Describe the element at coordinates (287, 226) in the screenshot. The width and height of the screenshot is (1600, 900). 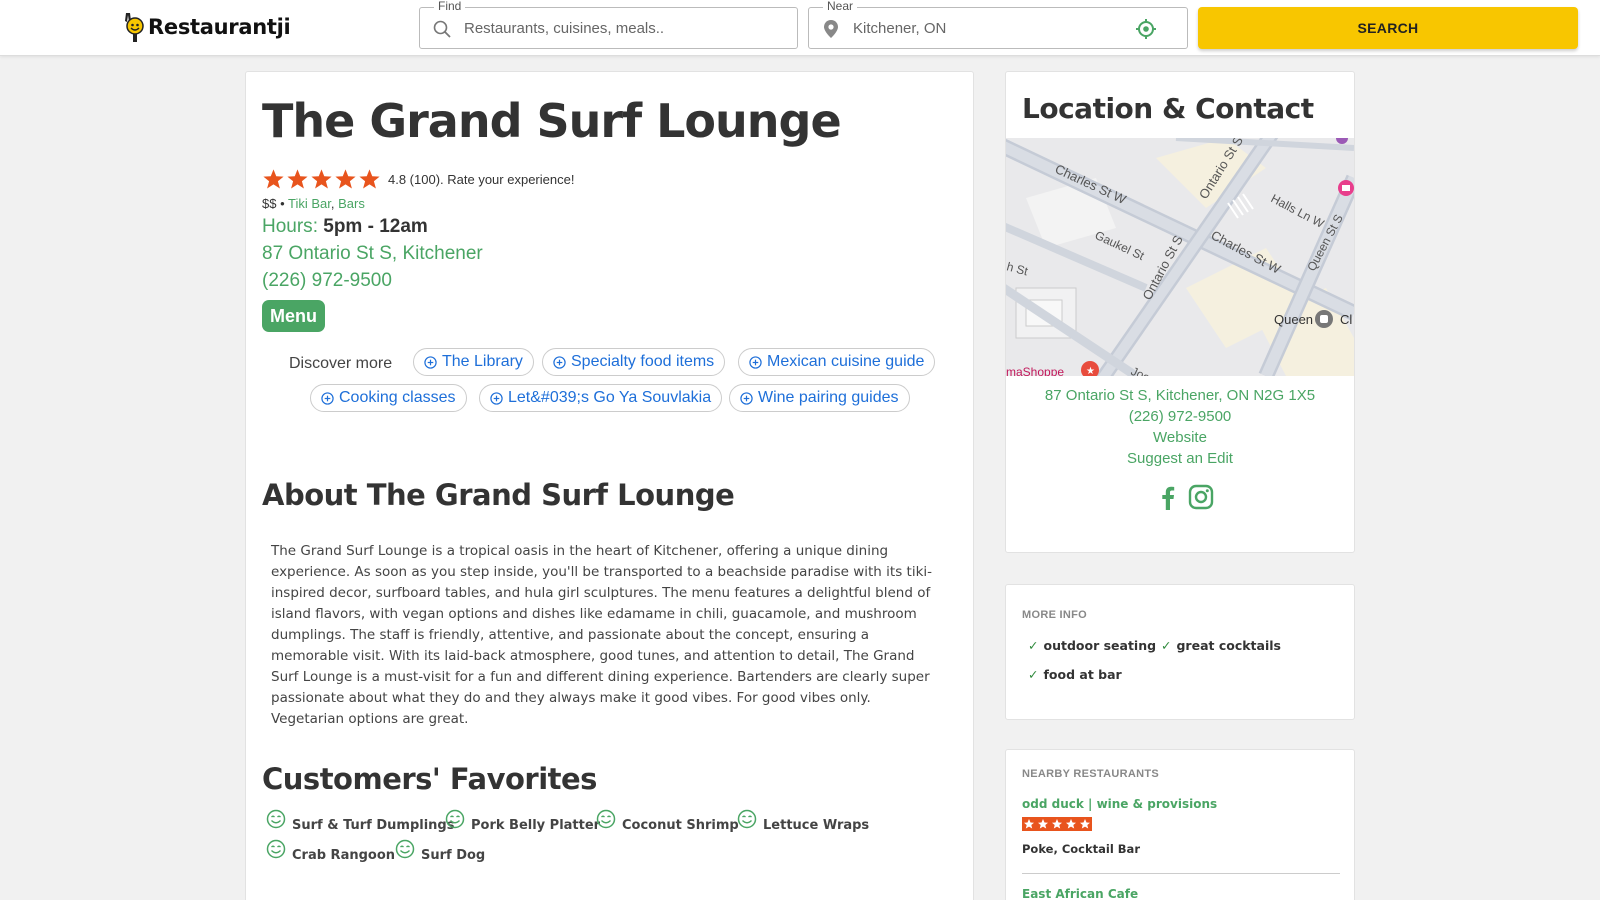
I see `hours-label: Hours` at that location.